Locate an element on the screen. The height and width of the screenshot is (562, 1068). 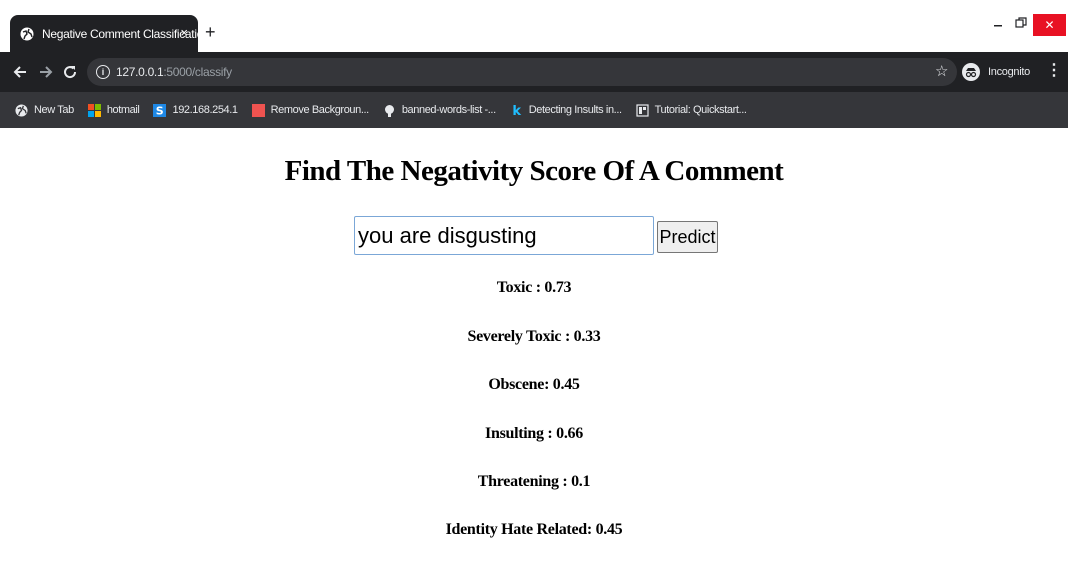
address-bar: i 127.0.0.1:5000/classify is located at coordinates (522, 72).